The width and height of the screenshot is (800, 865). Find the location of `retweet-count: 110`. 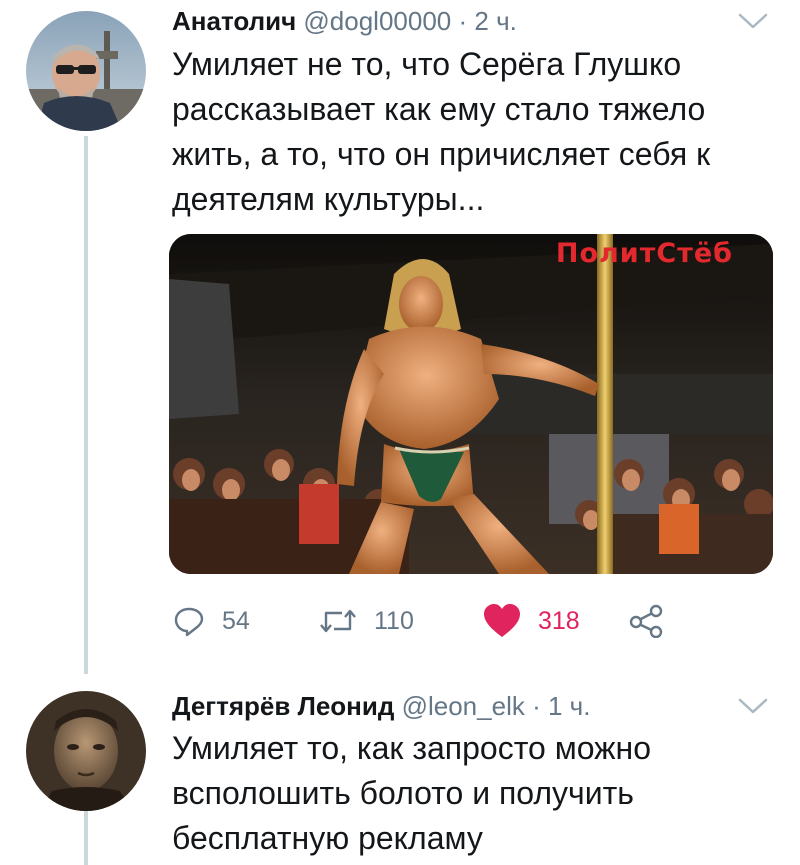

retweet-count: 110 is located at coordinates (394, 620).